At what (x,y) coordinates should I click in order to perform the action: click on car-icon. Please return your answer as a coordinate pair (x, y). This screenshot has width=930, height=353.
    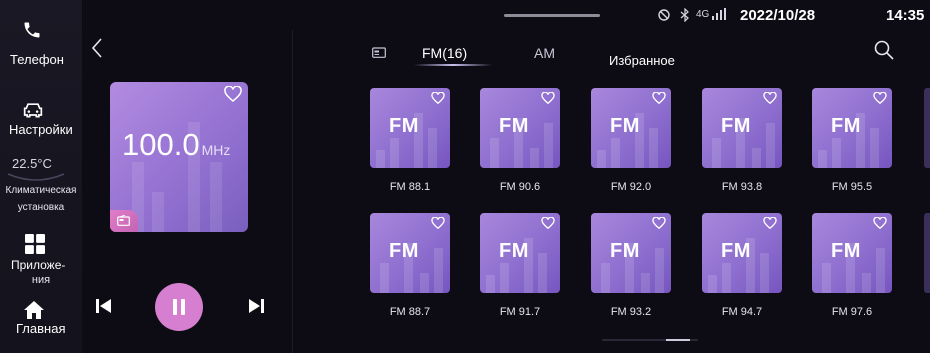
    Looking at the image, I should click on (33, 110).